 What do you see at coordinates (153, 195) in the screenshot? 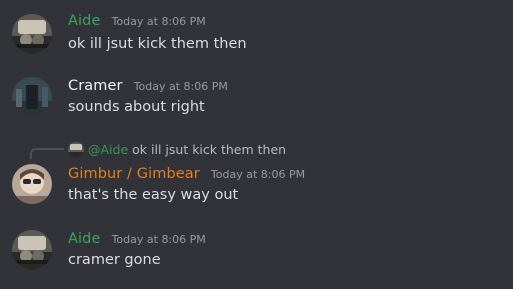
I see `message-content: that's the easy way out` at bounding box center [153, 195].